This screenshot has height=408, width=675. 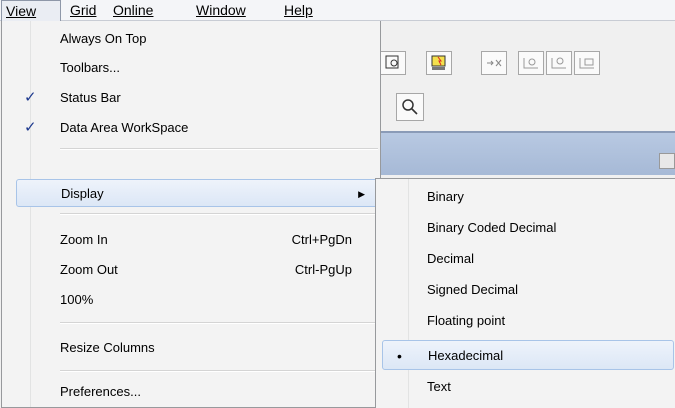 I want to click on menu-item-label: Resize Columns, so click(x=107, y=347).